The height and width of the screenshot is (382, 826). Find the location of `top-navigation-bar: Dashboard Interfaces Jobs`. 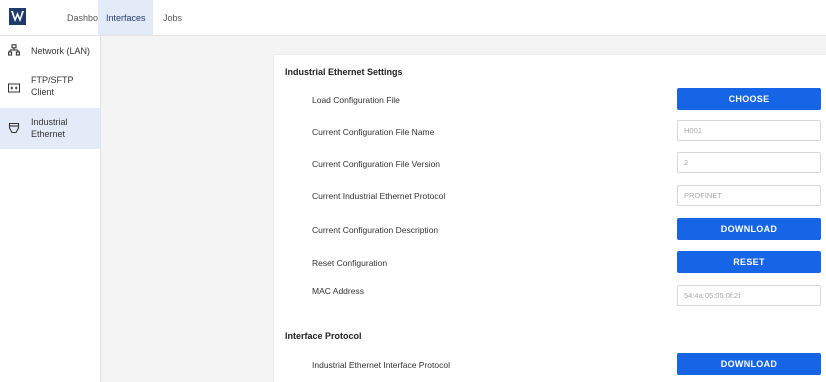

top-navigation-bar: Dashboard Interfaces Jobs is located at coordinates (413, 18).